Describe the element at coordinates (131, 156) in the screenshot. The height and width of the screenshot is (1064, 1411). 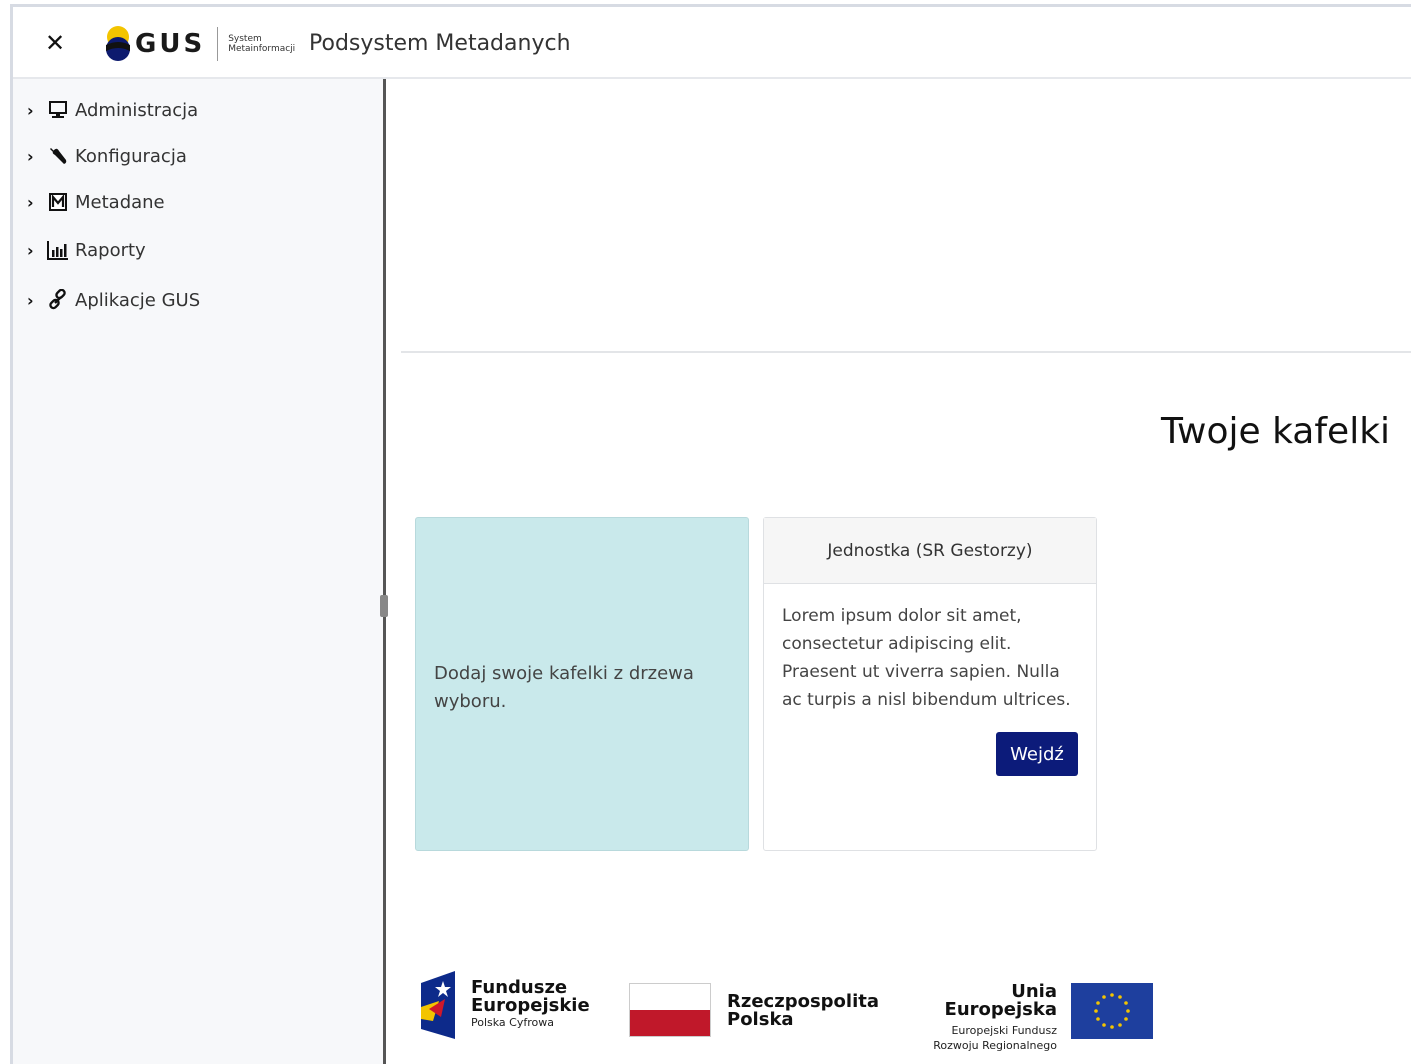
I see `sidebar-item-label: Konfiguracja` at that location.